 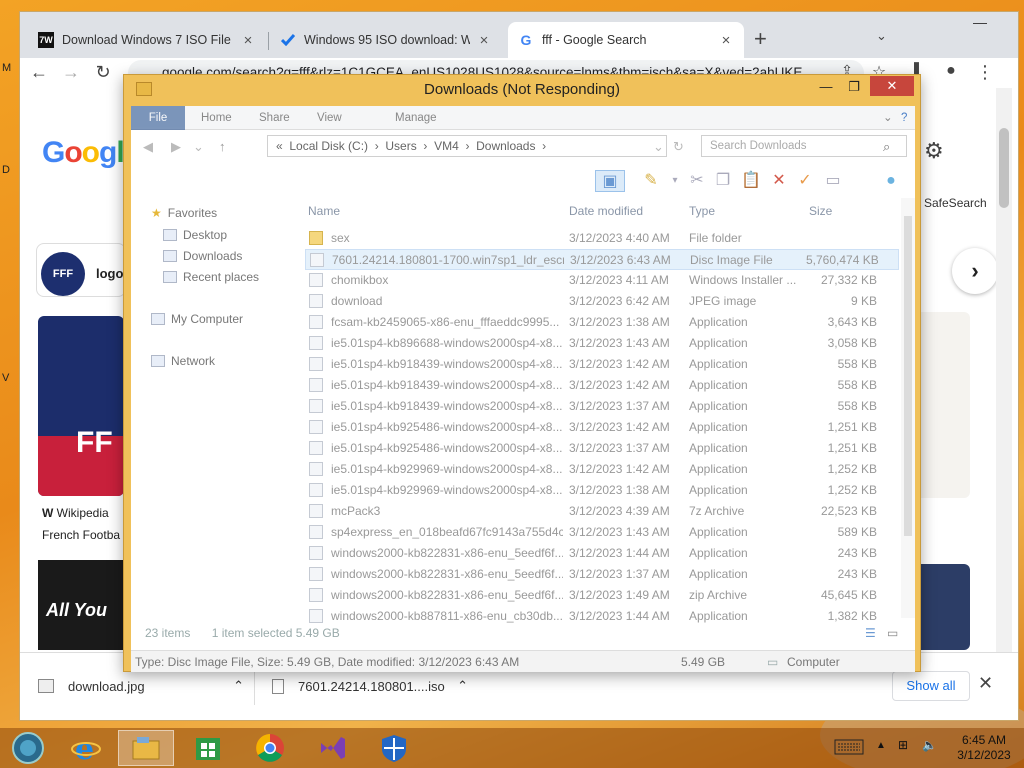 I want to click on next-arrow-button: ›, so click(x=975, y=271).